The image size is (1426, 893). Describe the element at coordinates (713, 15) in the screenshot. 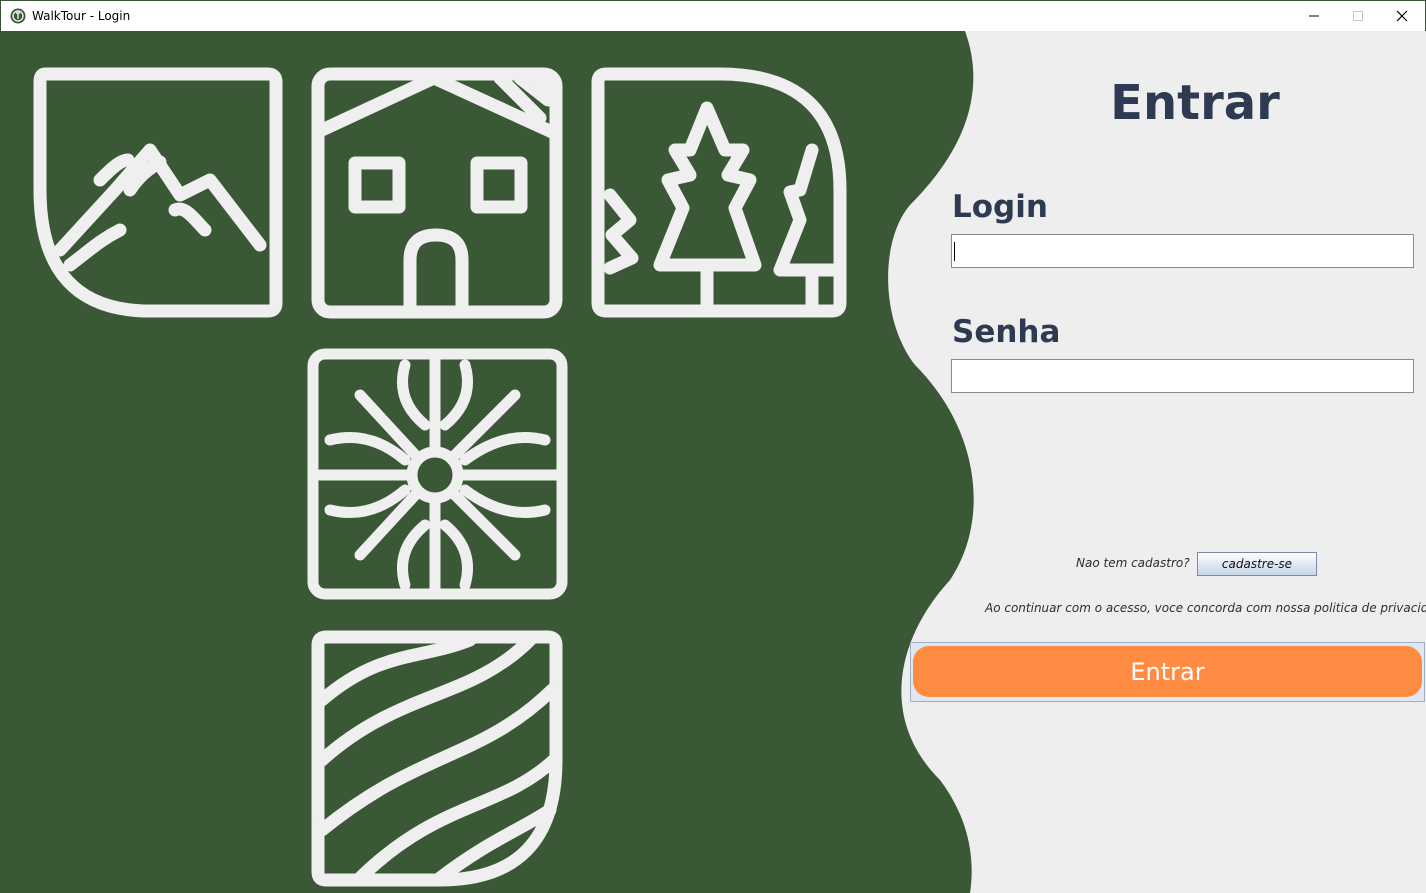

I see `window-titlebar: WalkTour - Login` at that location.